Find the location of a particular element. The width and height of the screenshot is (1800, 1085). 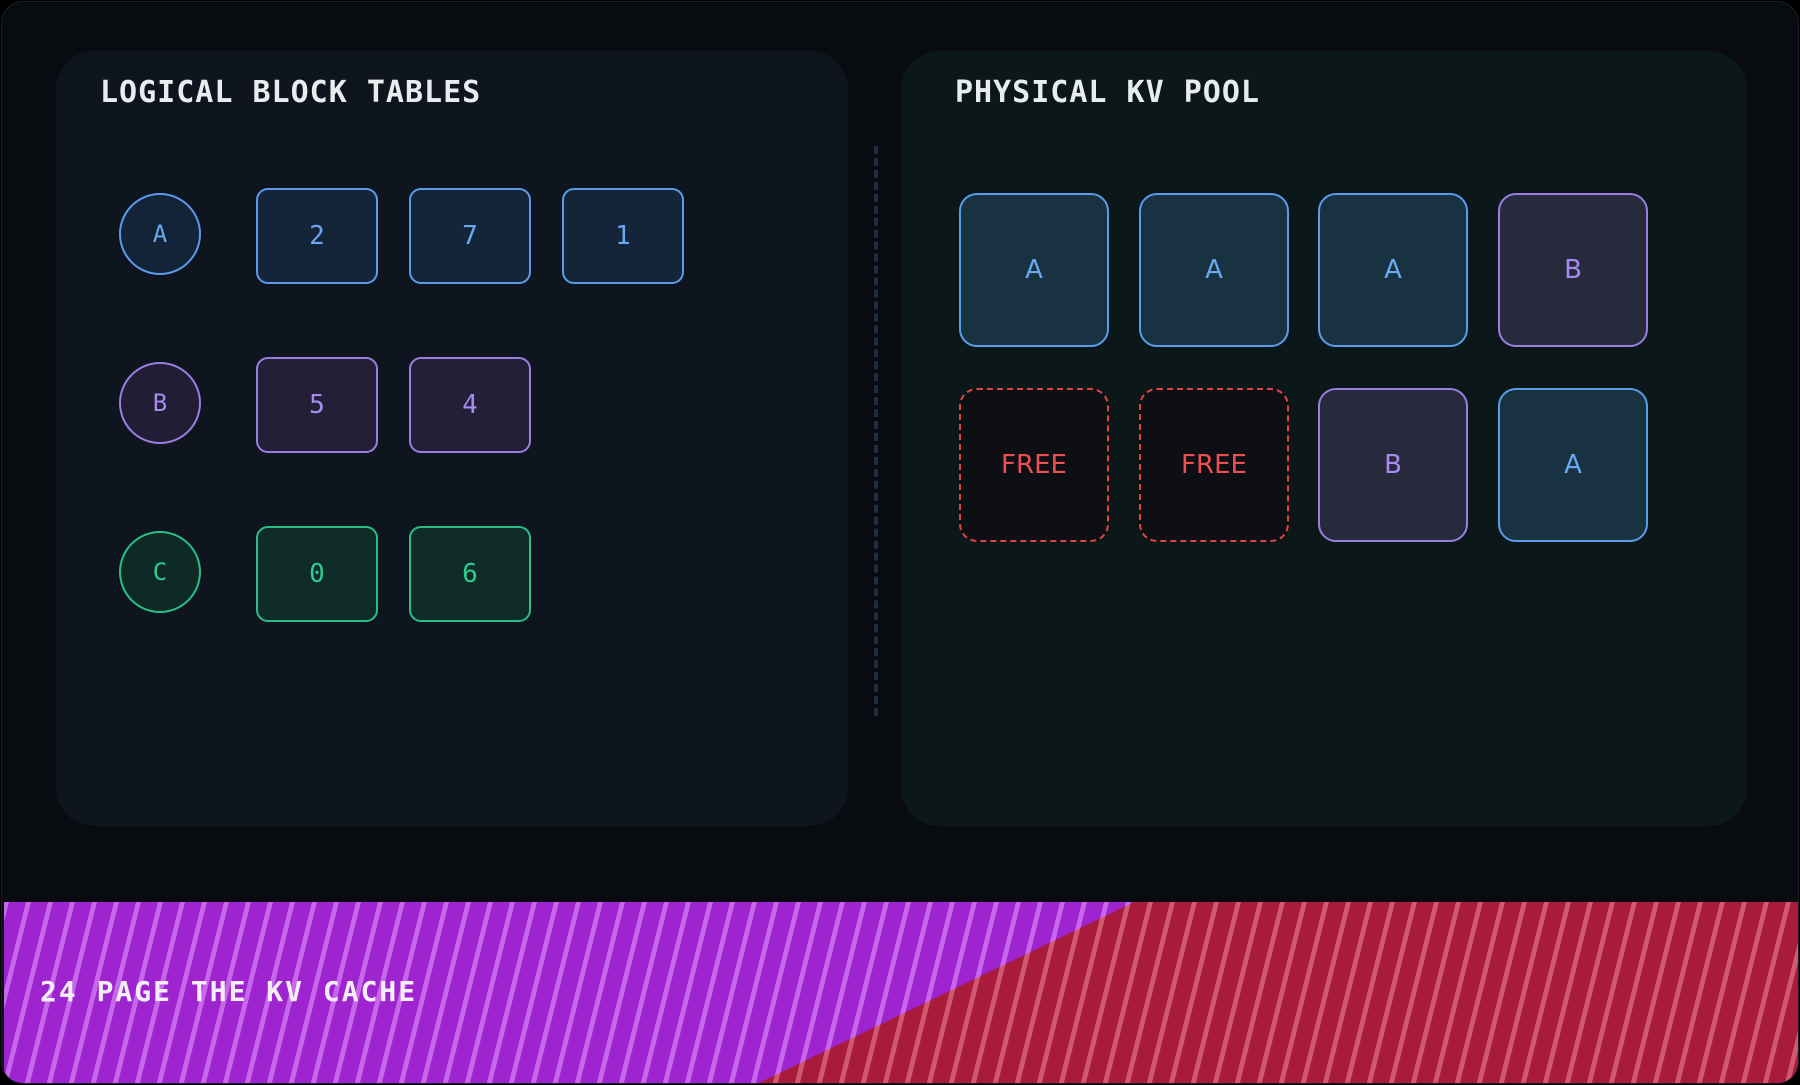

sequence-a-block-0: 2 is located at coordinates (317, 236).